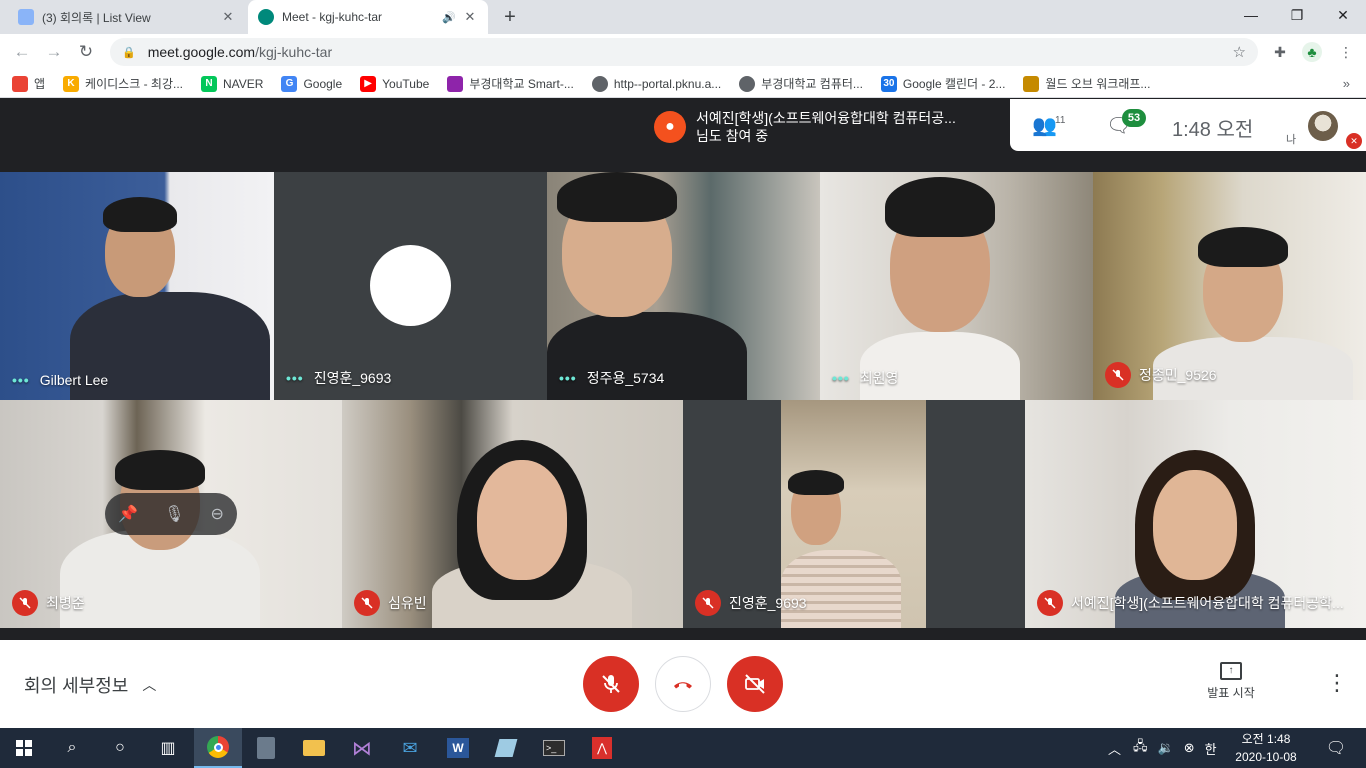 Image resolution: width=1366 pixels, height=768 pixels. What do you see at coordinates (1166, 748) in the screenshot?
I see `volume-icon: 🔉` at bounding box center [1166, 748].